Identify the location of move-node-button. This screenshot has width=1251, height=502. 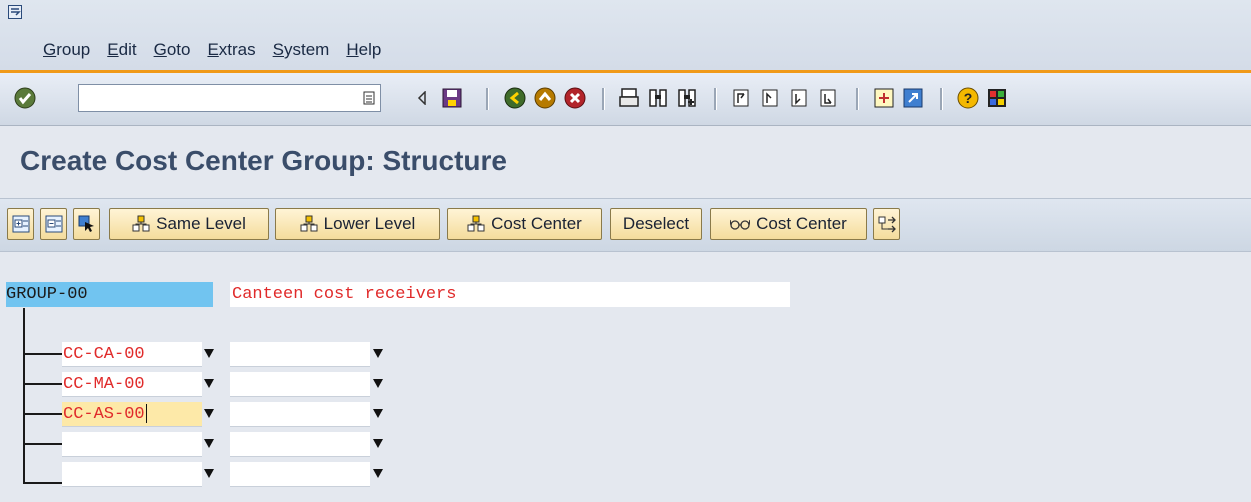
(886, 224).